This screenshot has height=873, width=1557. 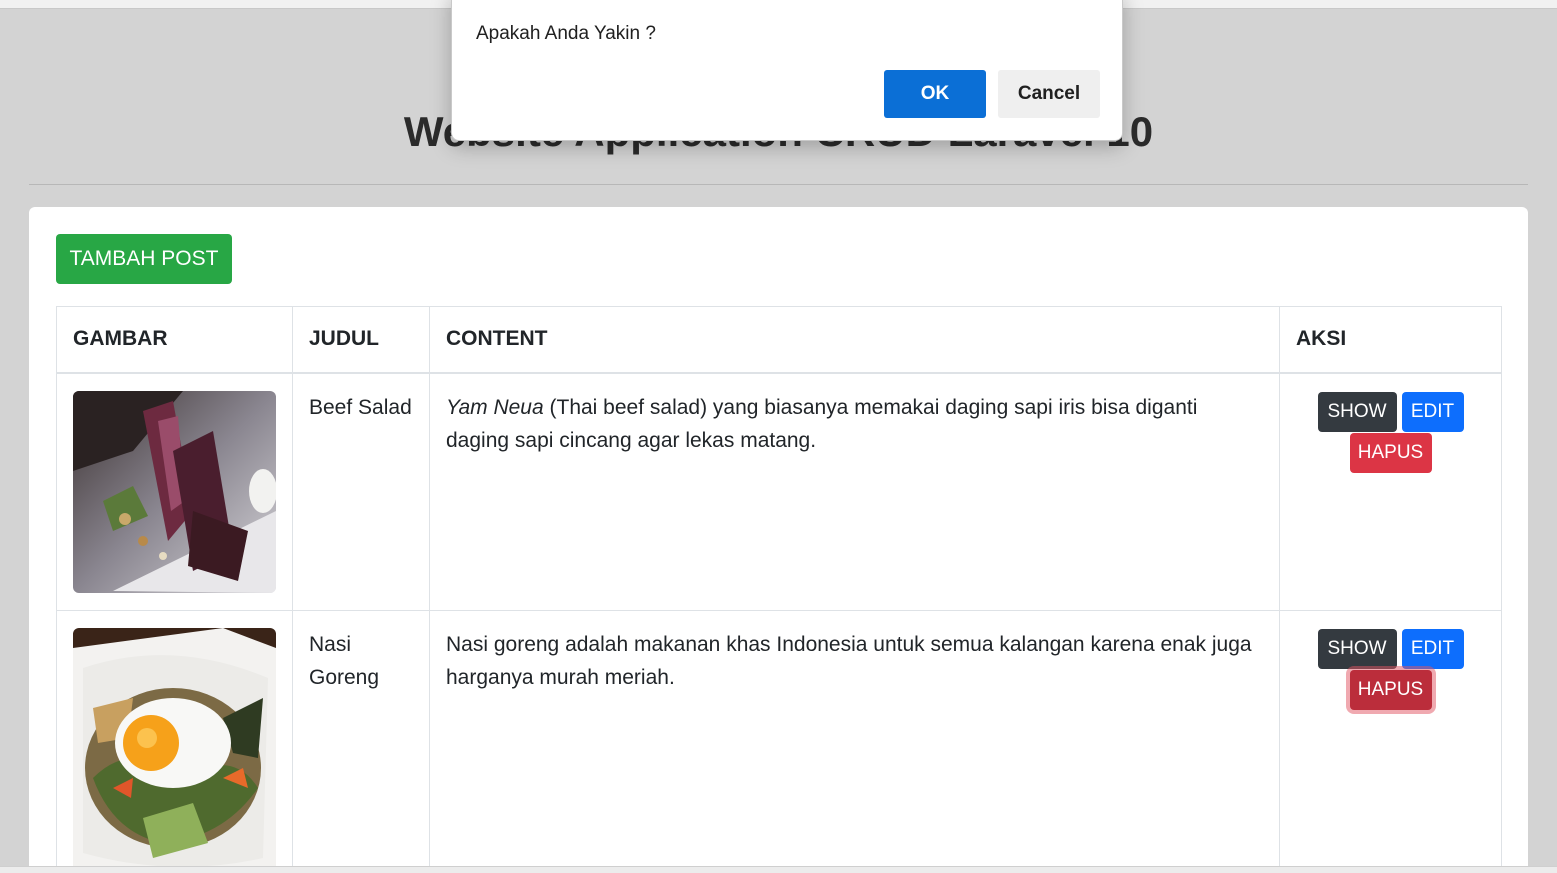 What do you see at coordinates (495, 407) in the screenshot?
I see `content-italic: Yam Neua` at bounding box center [495, 407].